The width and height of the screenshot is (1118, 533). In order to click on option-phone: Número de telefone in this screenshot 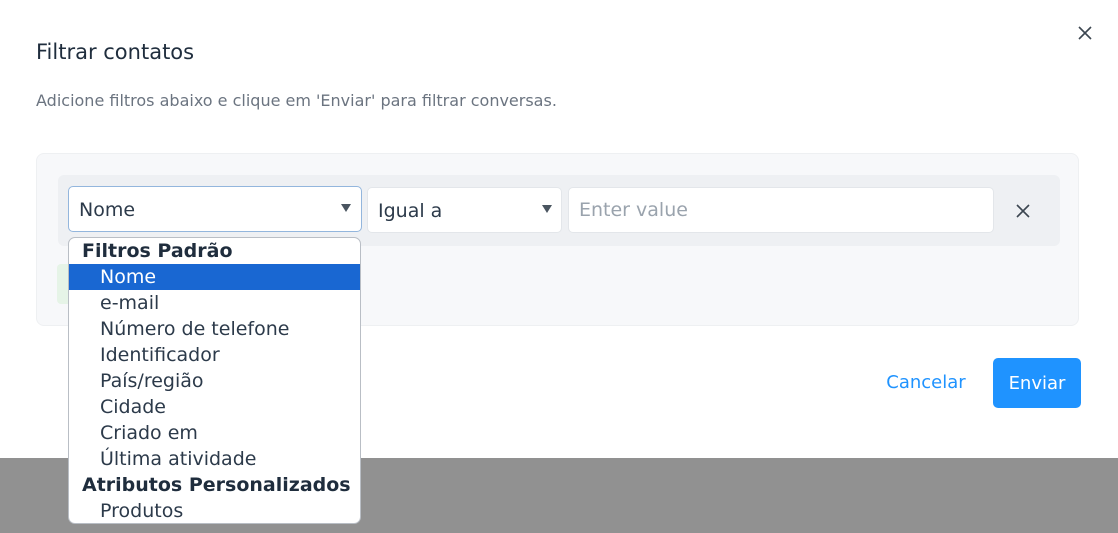, I will do `click(214, 329)`.